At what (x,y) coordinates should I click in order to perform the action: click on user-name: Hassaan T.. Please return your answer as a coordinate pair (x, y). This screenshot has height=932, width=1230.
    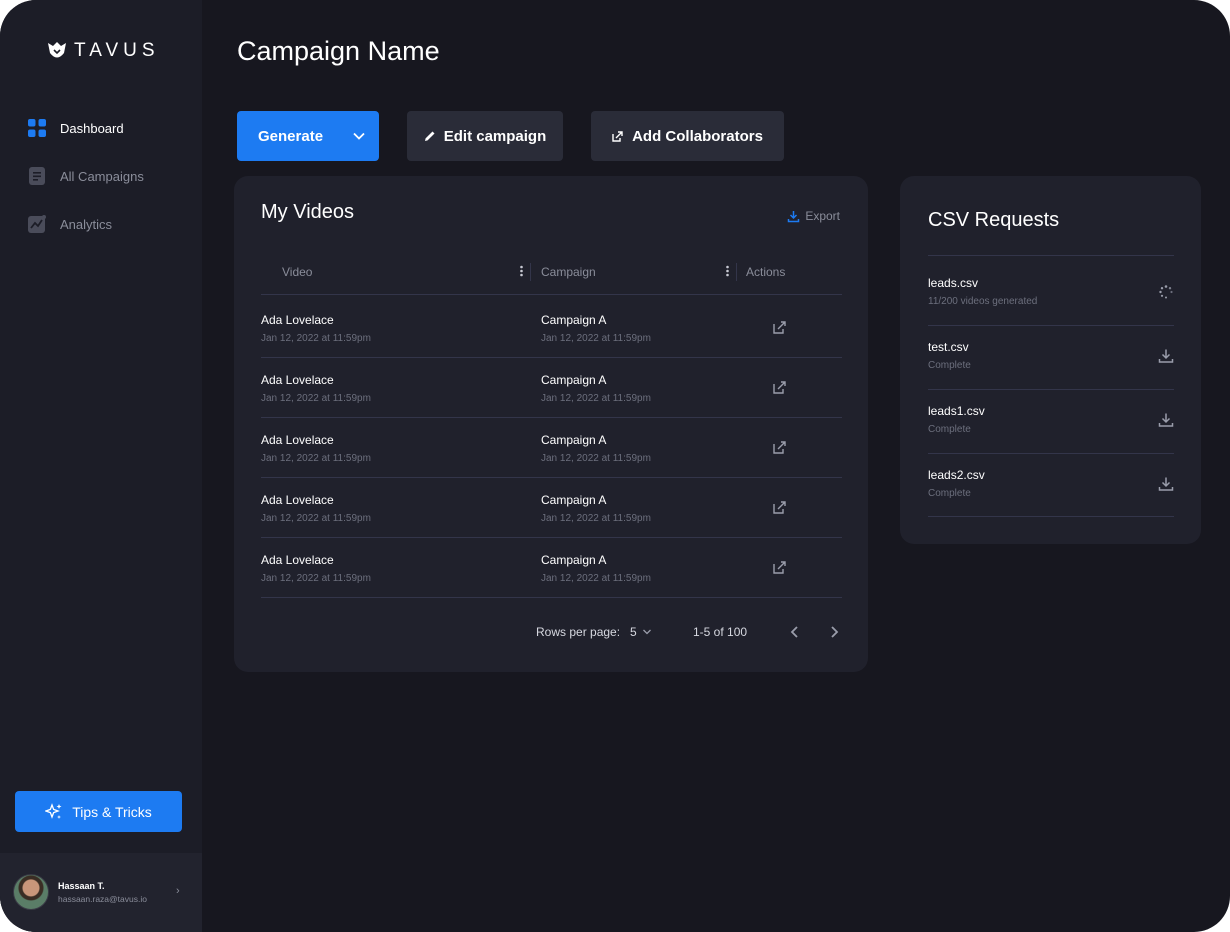
    Looking at the image, I should click on (81, 886).